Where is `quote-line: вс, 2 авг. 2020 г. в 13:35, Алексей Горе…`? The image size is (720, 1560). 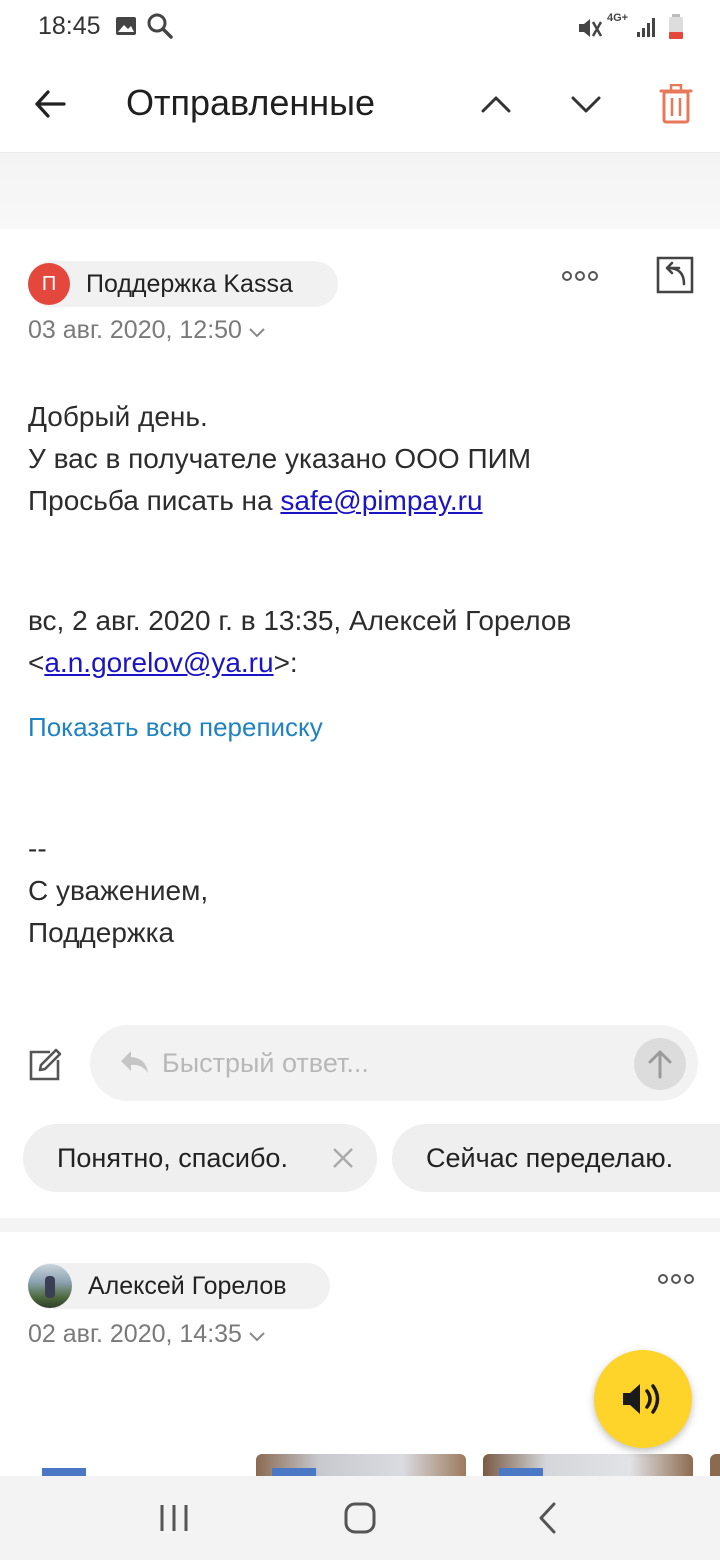 quote-line: вс, 2 авг. 2020 г. в 13:35, Алексей Горе… is located at coordinates (300, 620).